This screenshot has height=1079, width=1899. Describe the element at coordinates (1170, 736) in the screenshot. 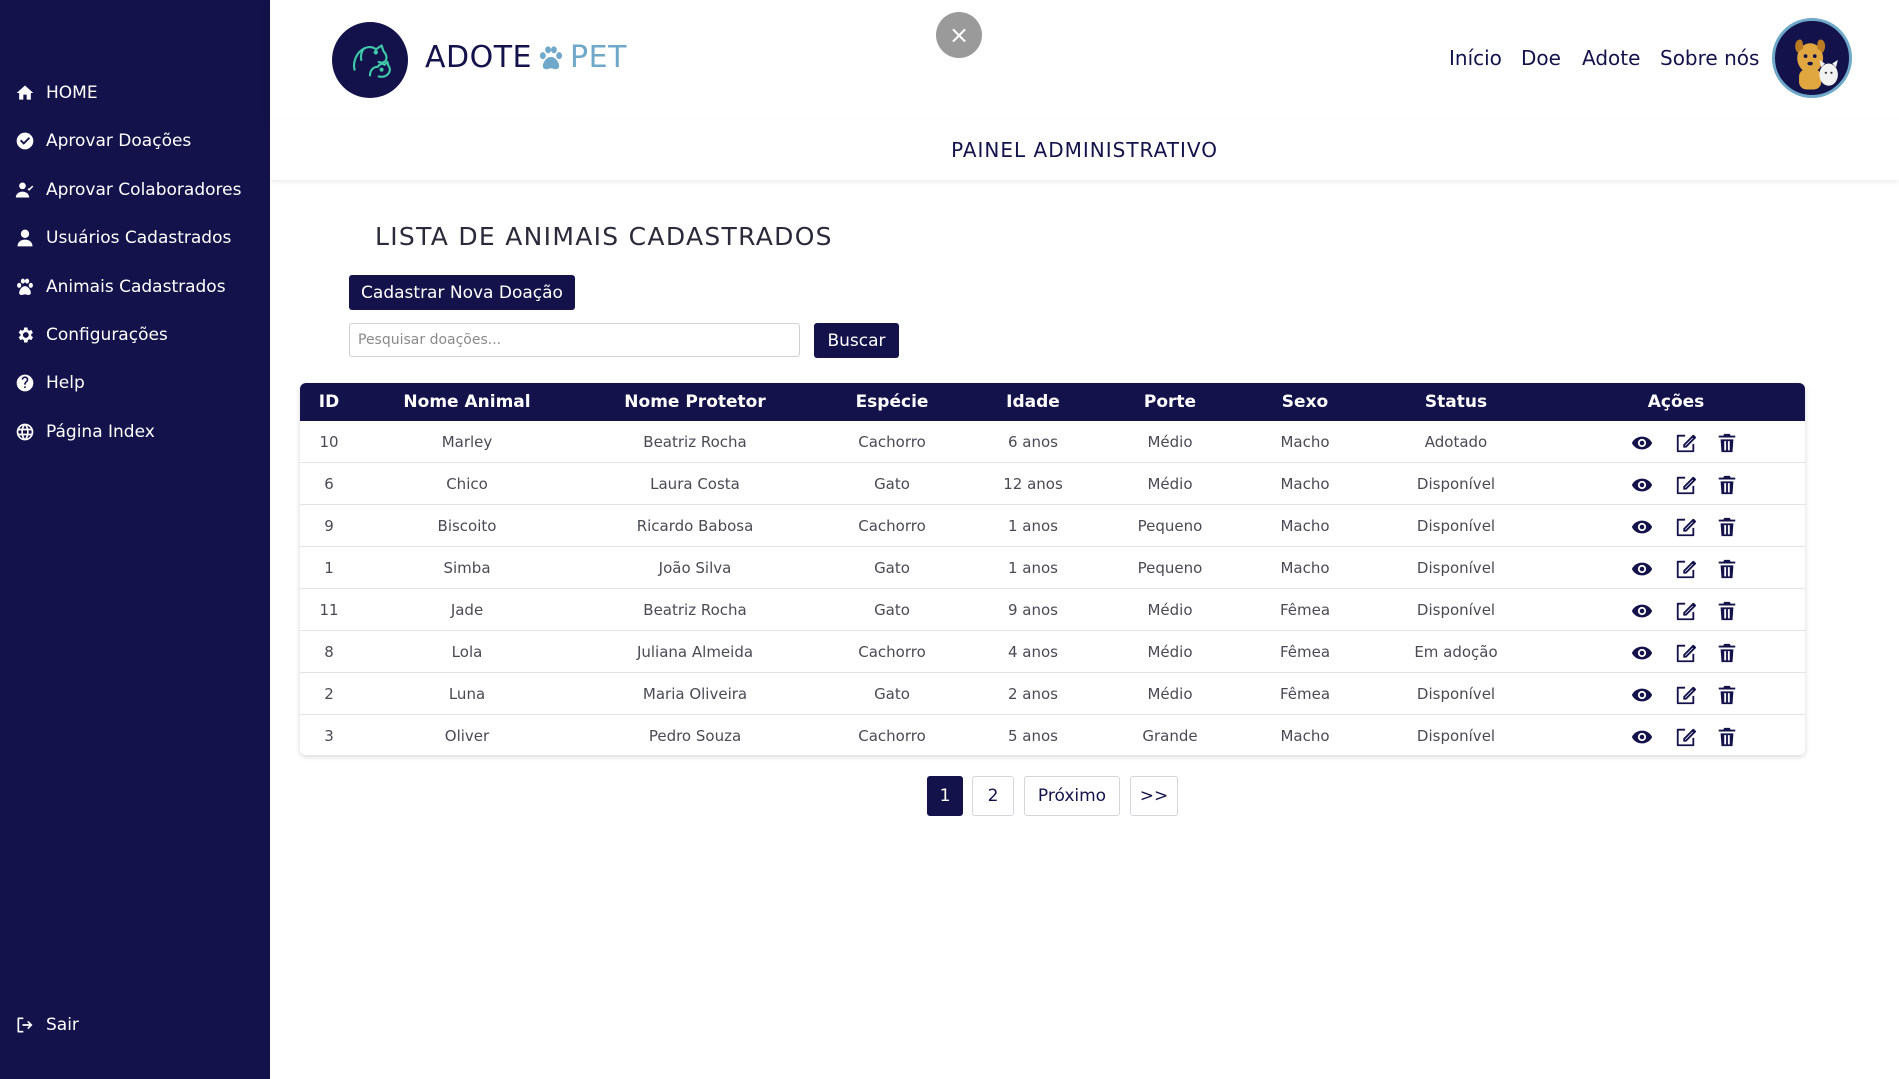

I see `cell-porte: Grande` at that location.